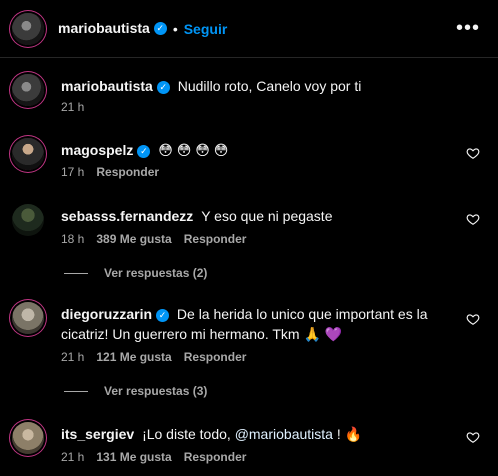 The height and width of the screenshot is (476, 498). I want to click on more-options-icon: •••, so click(468, 28).